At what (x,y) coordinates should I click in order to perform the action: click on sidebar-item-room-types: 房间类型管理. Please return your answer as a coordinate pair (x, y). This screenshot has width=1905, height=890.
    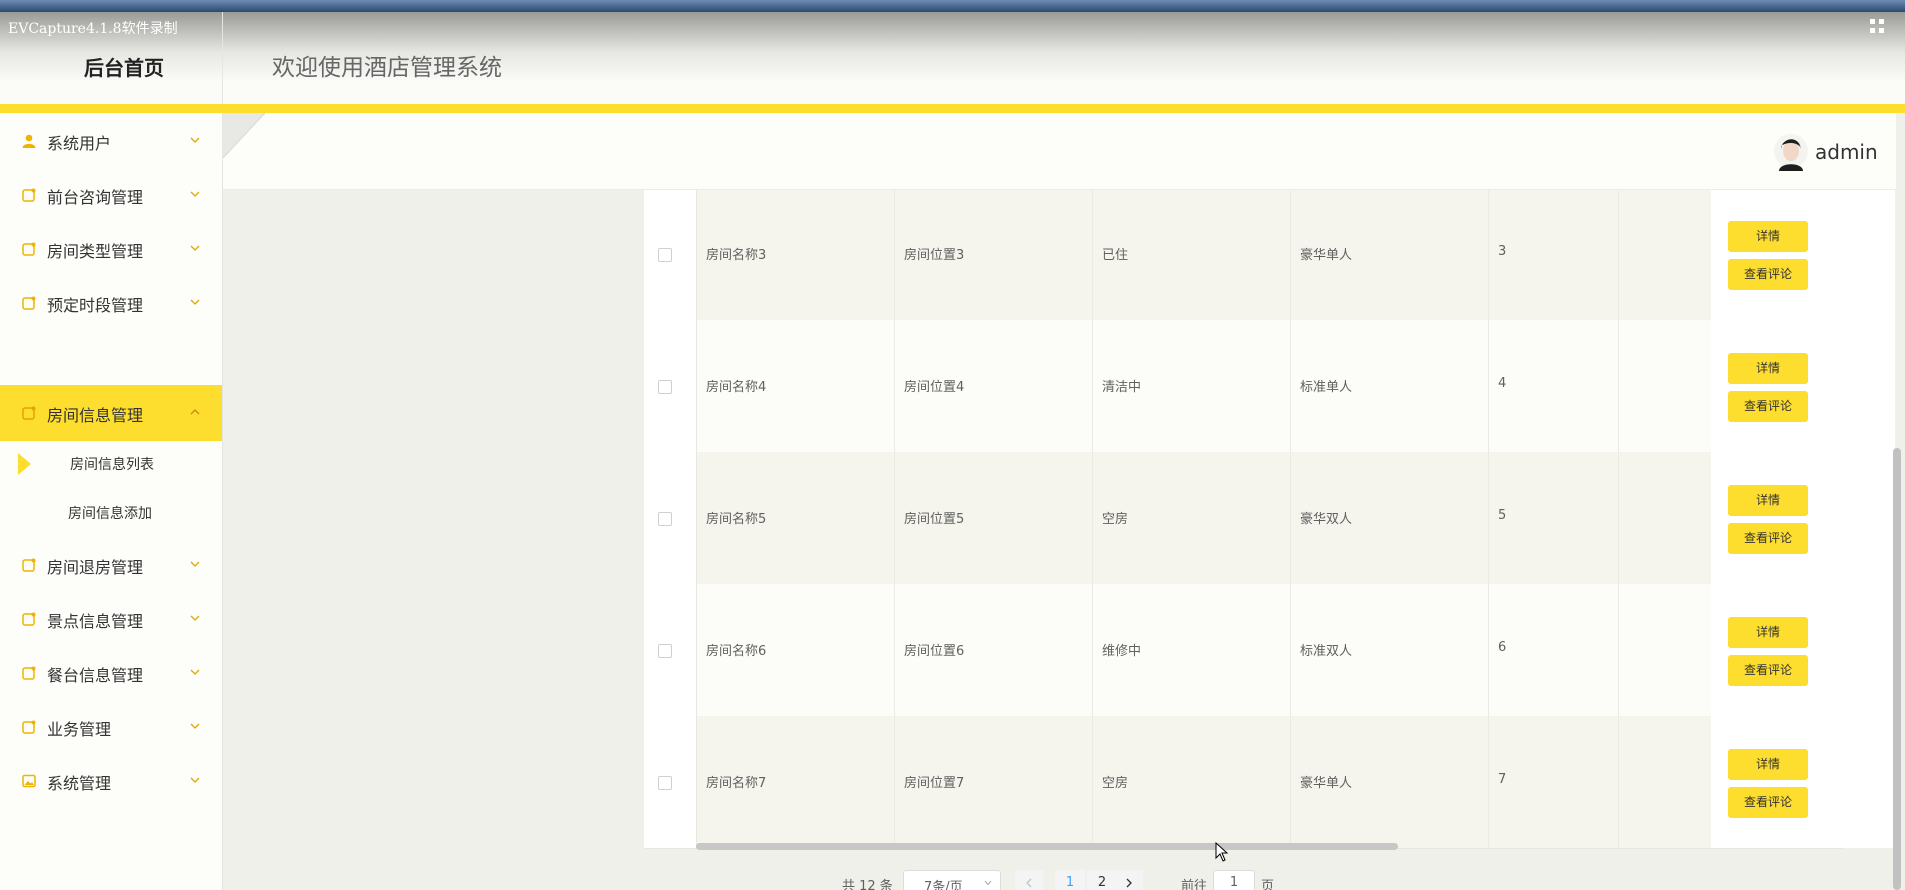
    Looking at the image, I should click on (111, 249).